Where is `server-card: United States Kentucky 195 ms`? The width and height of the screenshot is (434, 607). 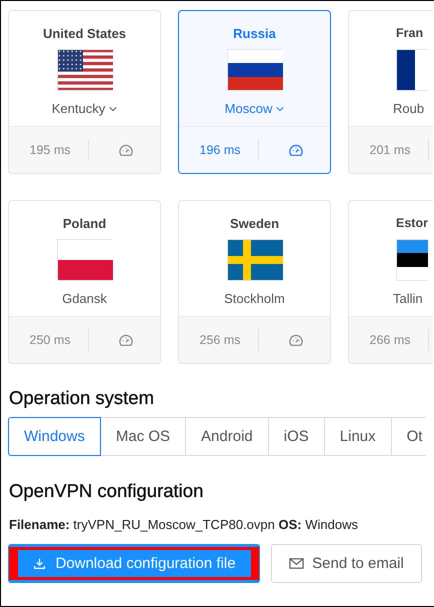 server-card: United States Kentucky 195 ms is located at coordinates (84, 92).